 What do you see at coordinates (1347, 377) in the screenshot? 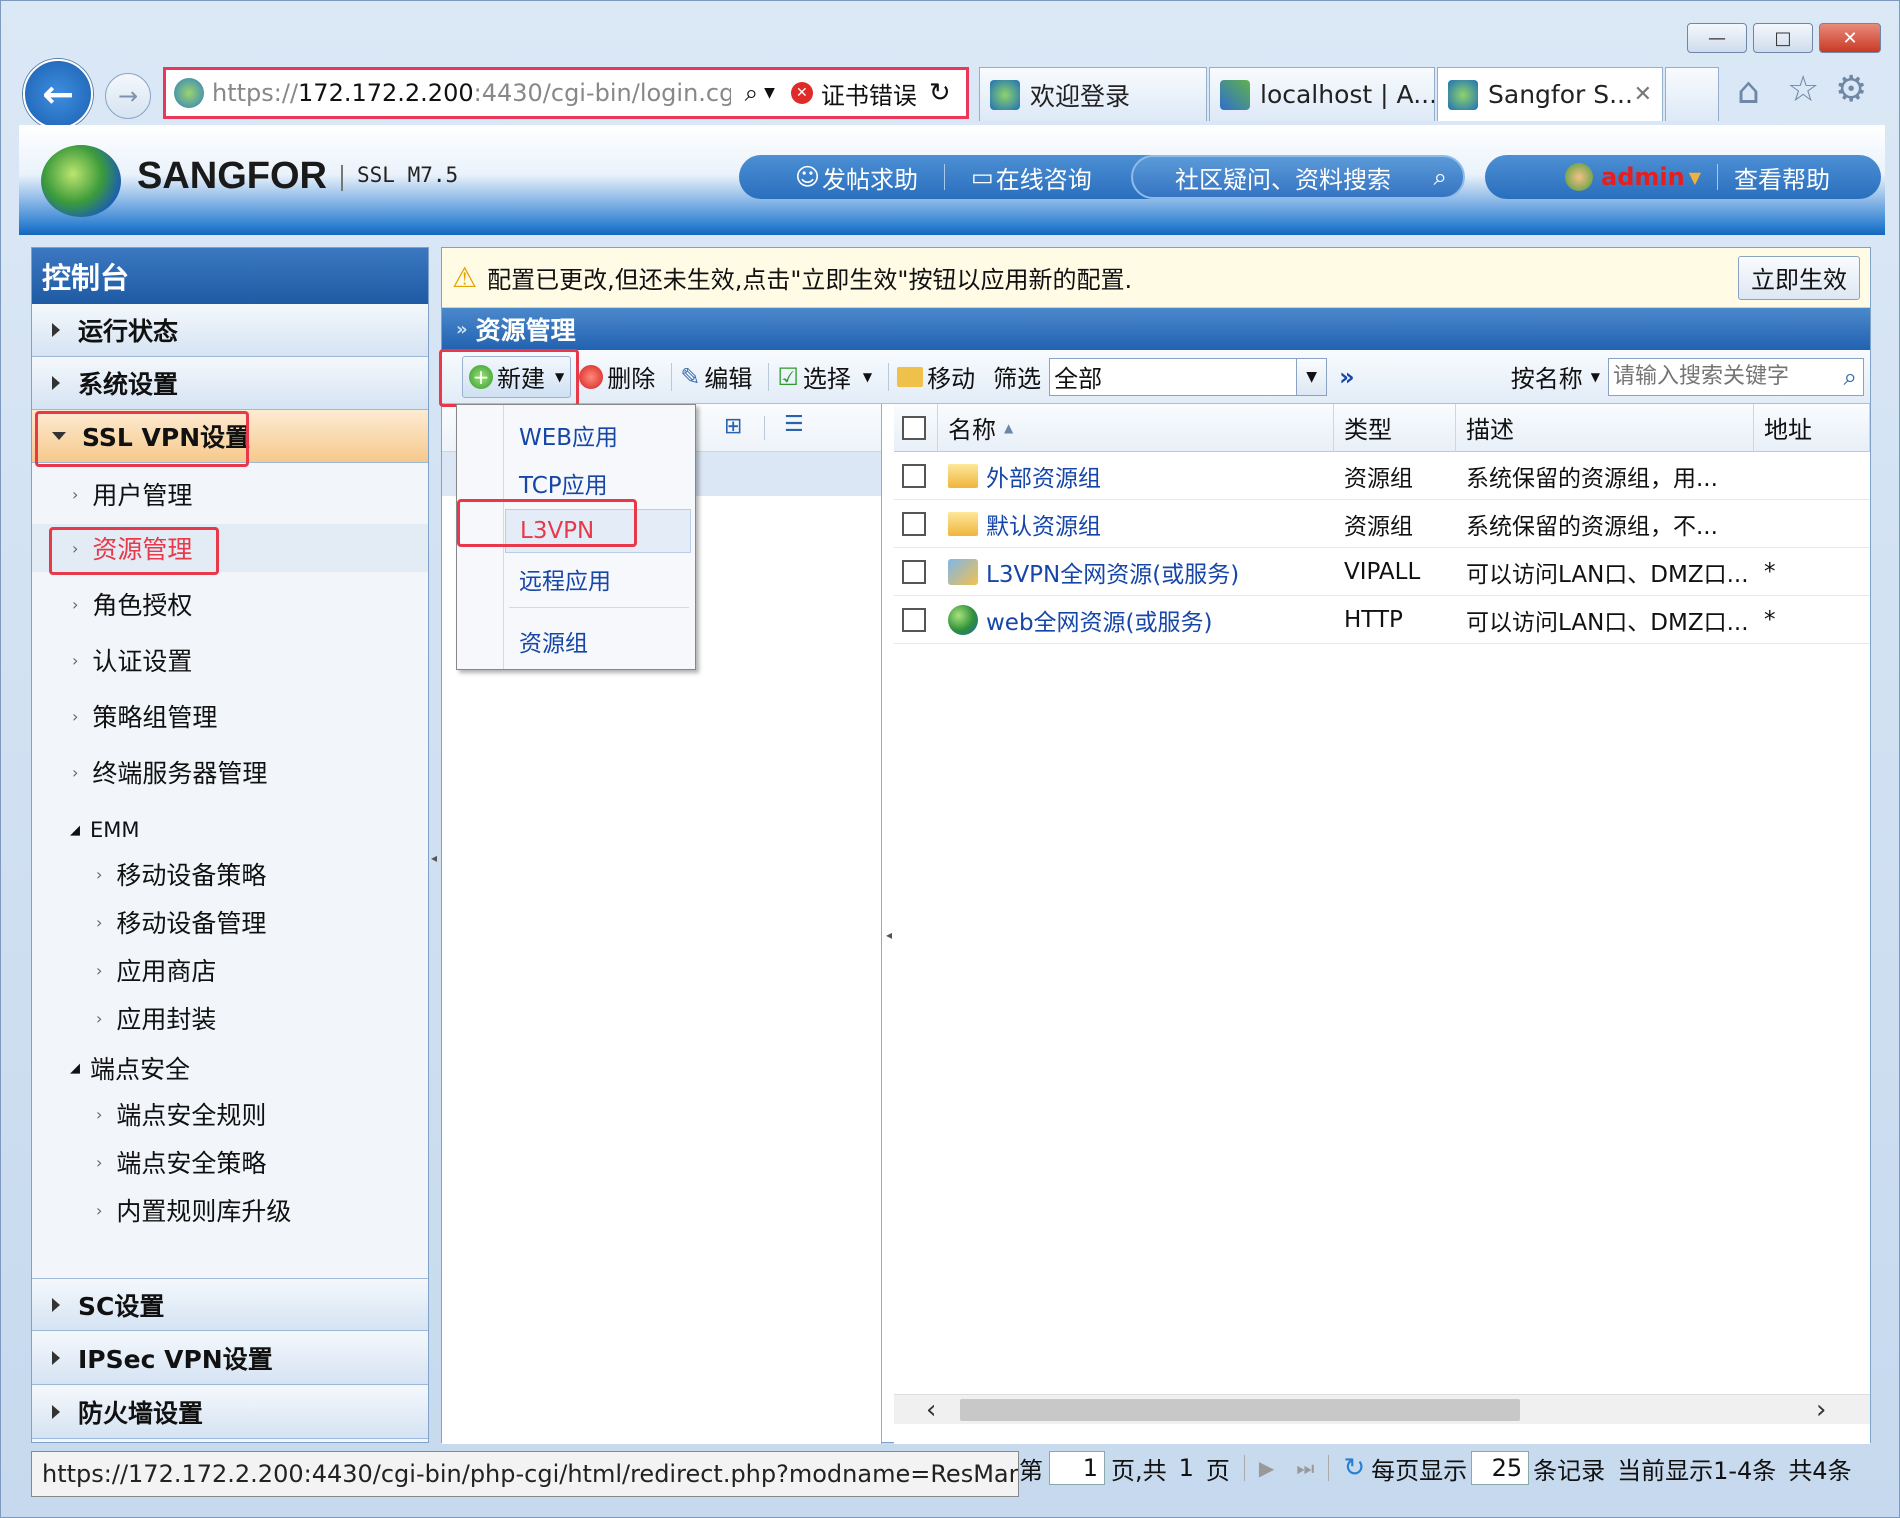
I see `more-button: »` at bounding box center [1347, 377].